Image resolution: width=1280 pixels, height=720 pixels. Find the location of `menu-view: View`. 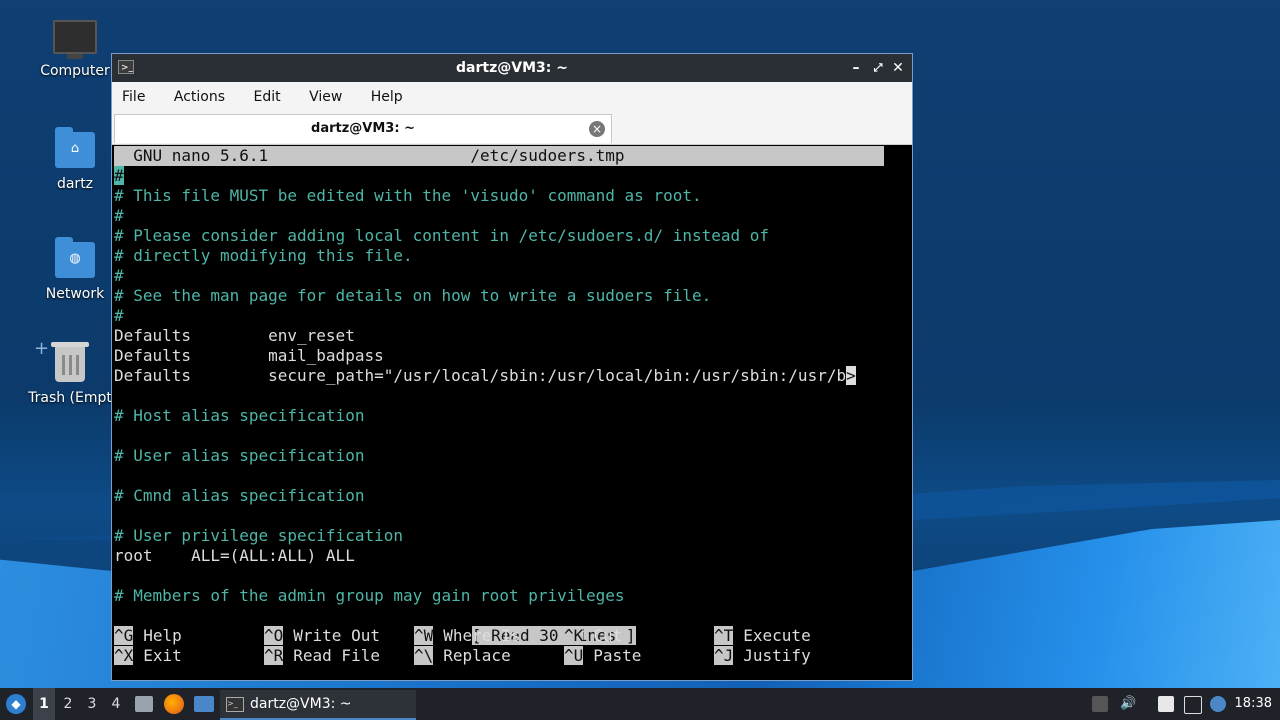

menu-view: View is located at coordinates (325, 97).